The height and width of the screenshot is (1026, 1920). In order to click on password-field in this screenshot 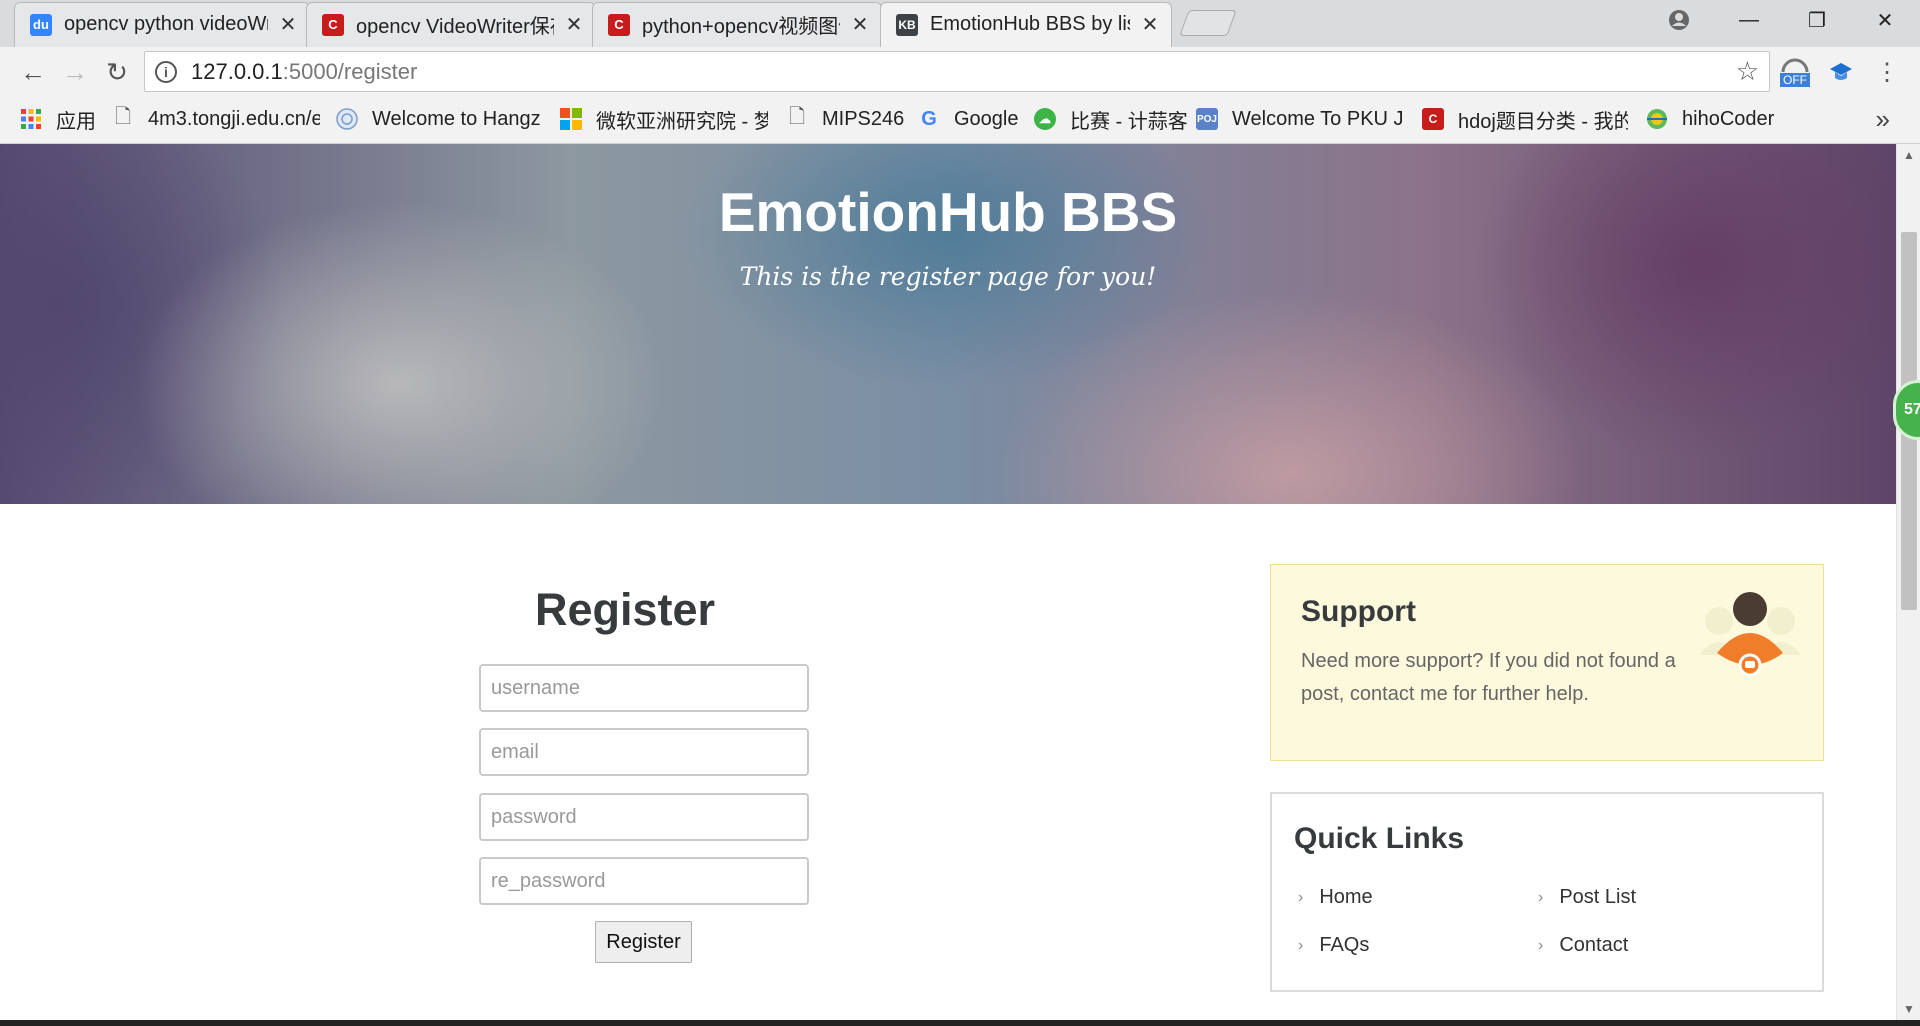, I will do `click(644, 817)`.